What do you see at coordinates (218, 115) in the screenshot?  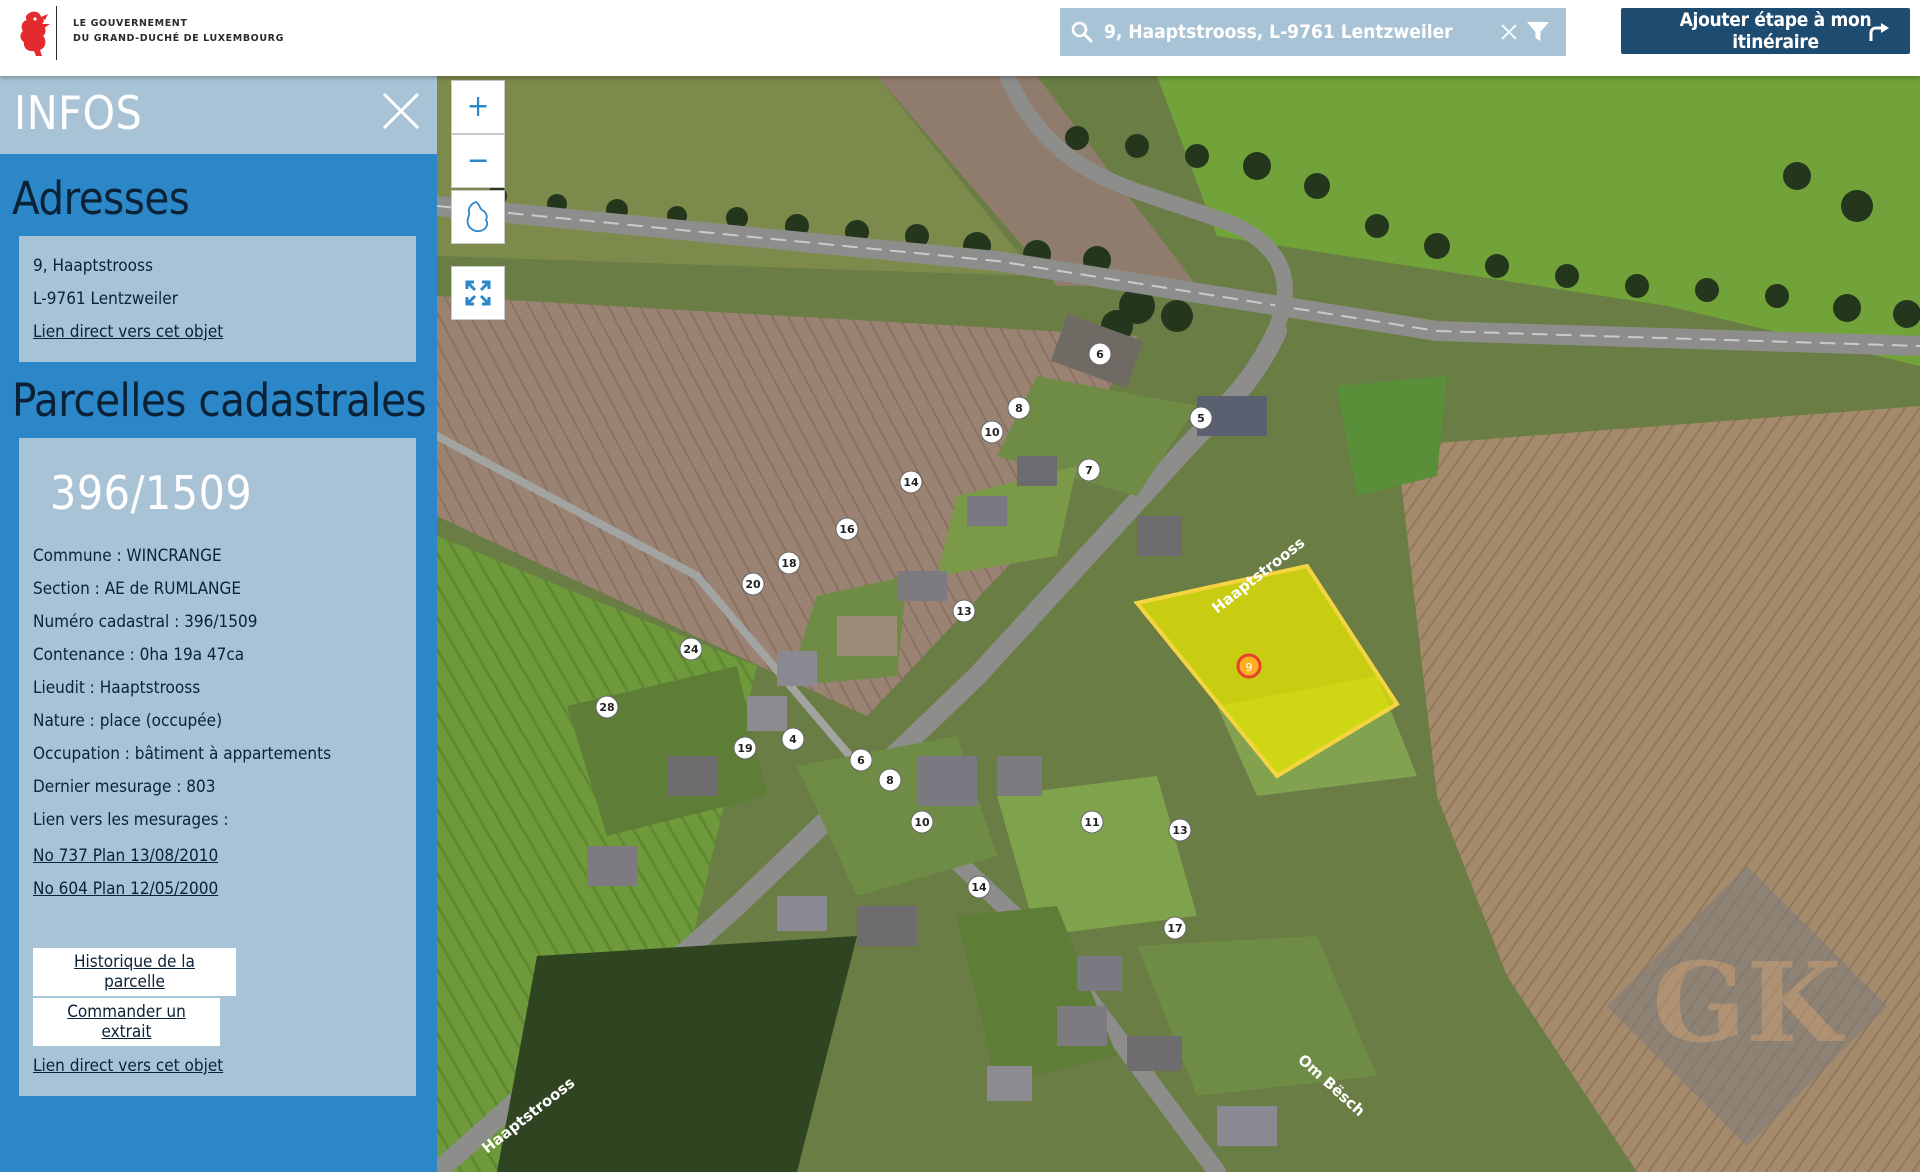 I see `infos-header-bar: INFOS` at bounding box center [218, 115].